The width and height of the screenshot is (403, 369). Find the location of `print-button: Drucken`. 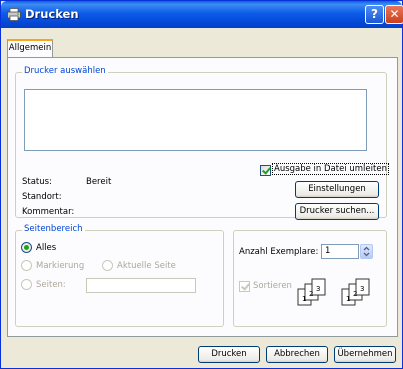

print-button: Drucken is located at coordinates (229, 354).